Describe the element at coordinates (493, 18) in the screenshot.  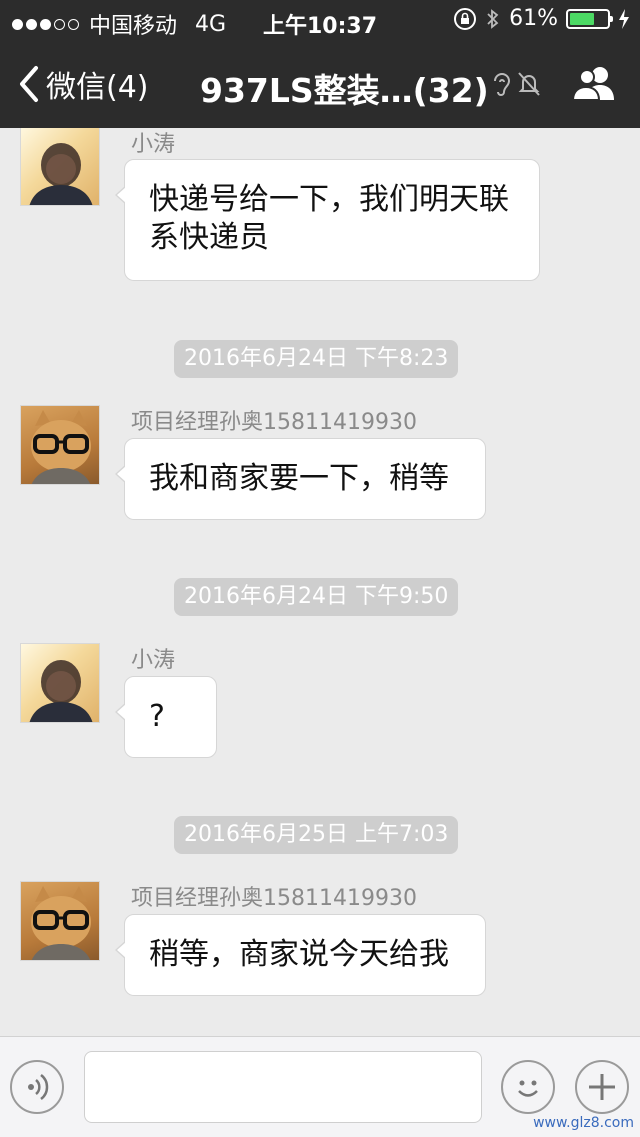
I see `bluetooth-icon` at that location.